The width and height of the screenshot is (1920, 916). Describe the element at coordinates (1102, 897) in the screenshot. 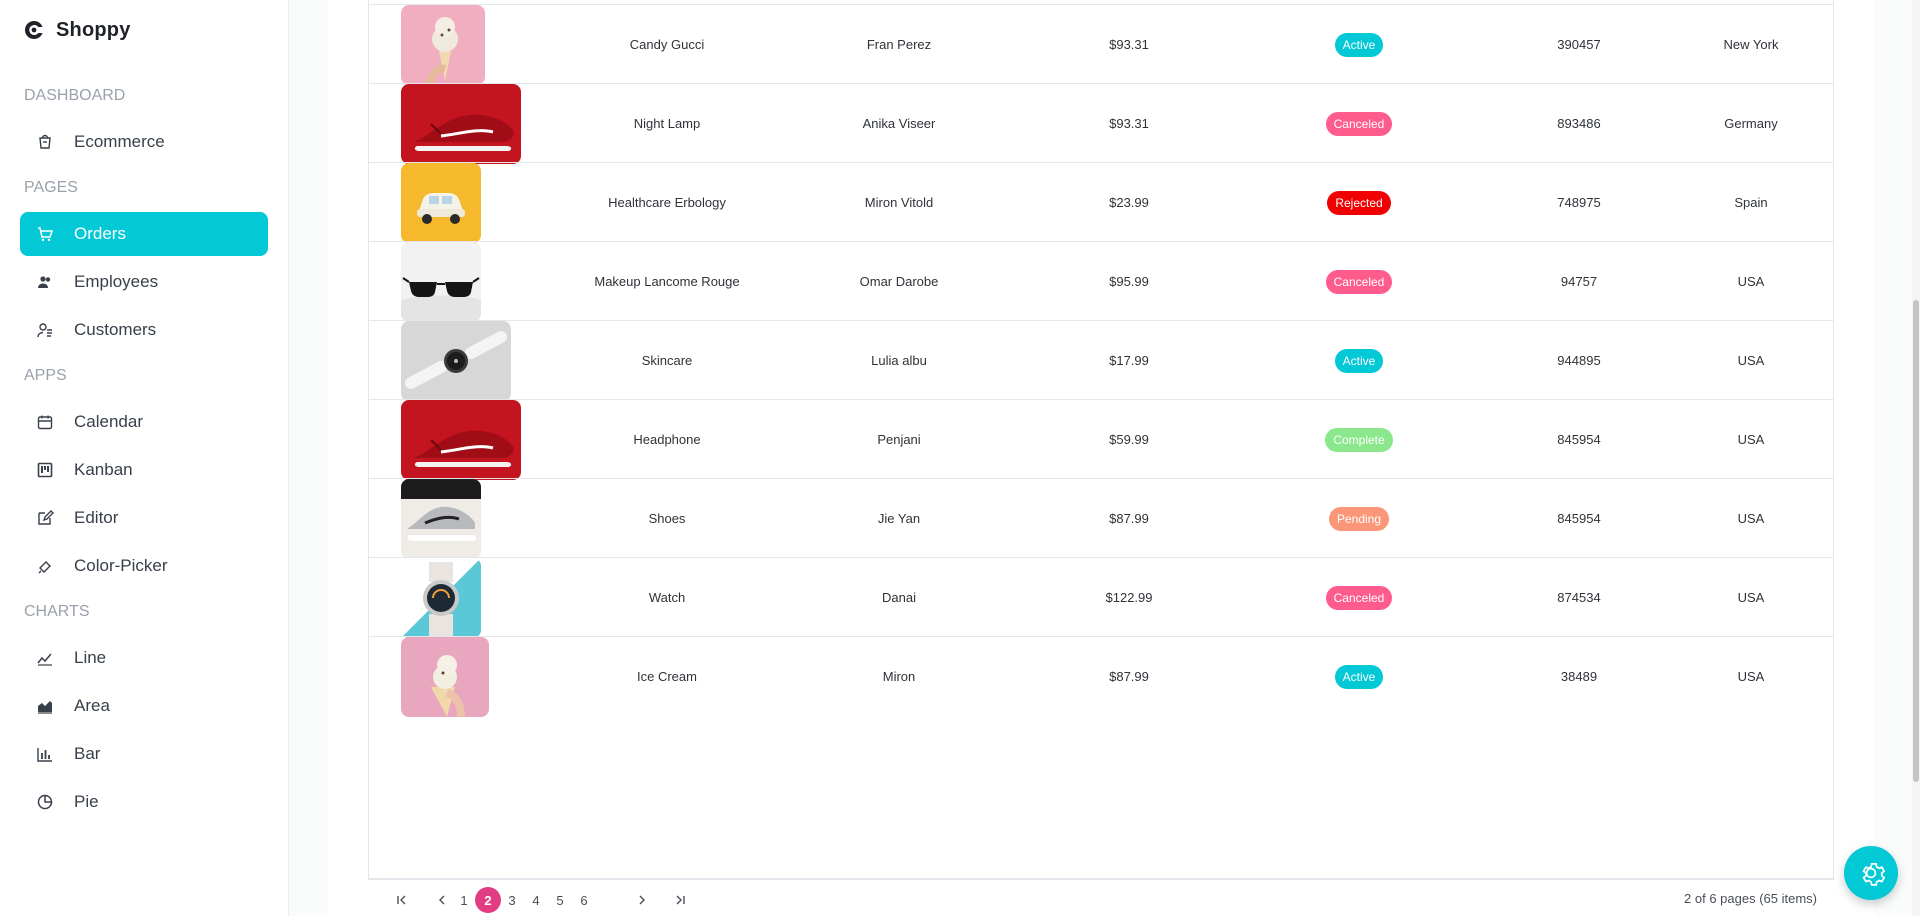

I see `pager: 123456 2 of 6 pages (65 items)` at that location.